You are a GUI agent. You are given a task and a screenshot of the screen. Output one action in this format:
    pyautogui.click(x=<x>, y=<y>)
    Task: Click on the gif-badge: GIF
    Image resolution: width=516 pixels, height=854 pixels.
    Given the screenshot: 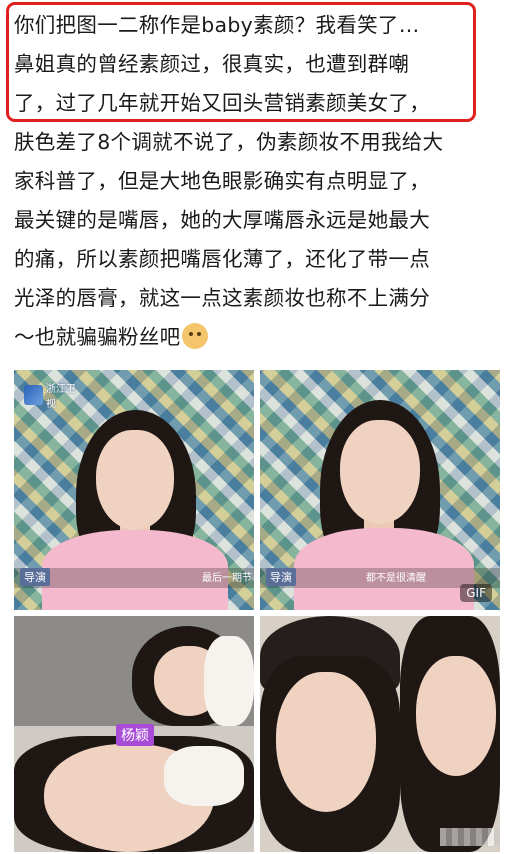 What is the action you would take?
    pyautogui.click(x=476, y=593)
    